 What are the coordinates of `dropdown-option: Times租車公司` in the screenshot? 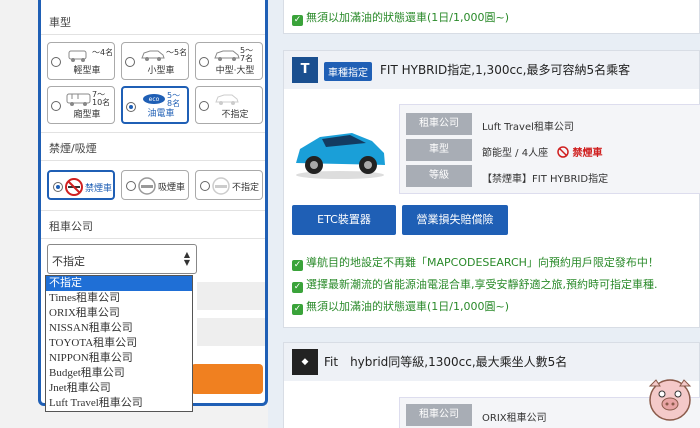 It's located at (119, 298).